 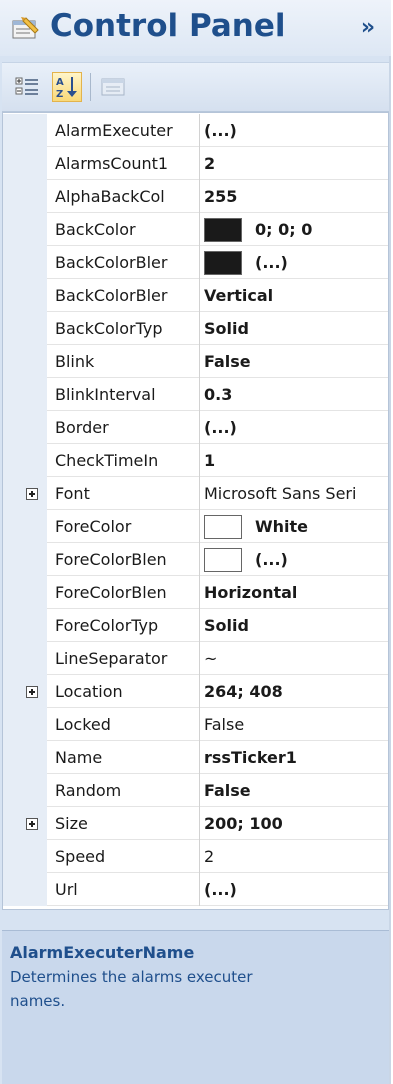 What do you see at coordinates (296, 658) in the screenshot?
I see `property-value: ~` at bounding box center [296, 658].